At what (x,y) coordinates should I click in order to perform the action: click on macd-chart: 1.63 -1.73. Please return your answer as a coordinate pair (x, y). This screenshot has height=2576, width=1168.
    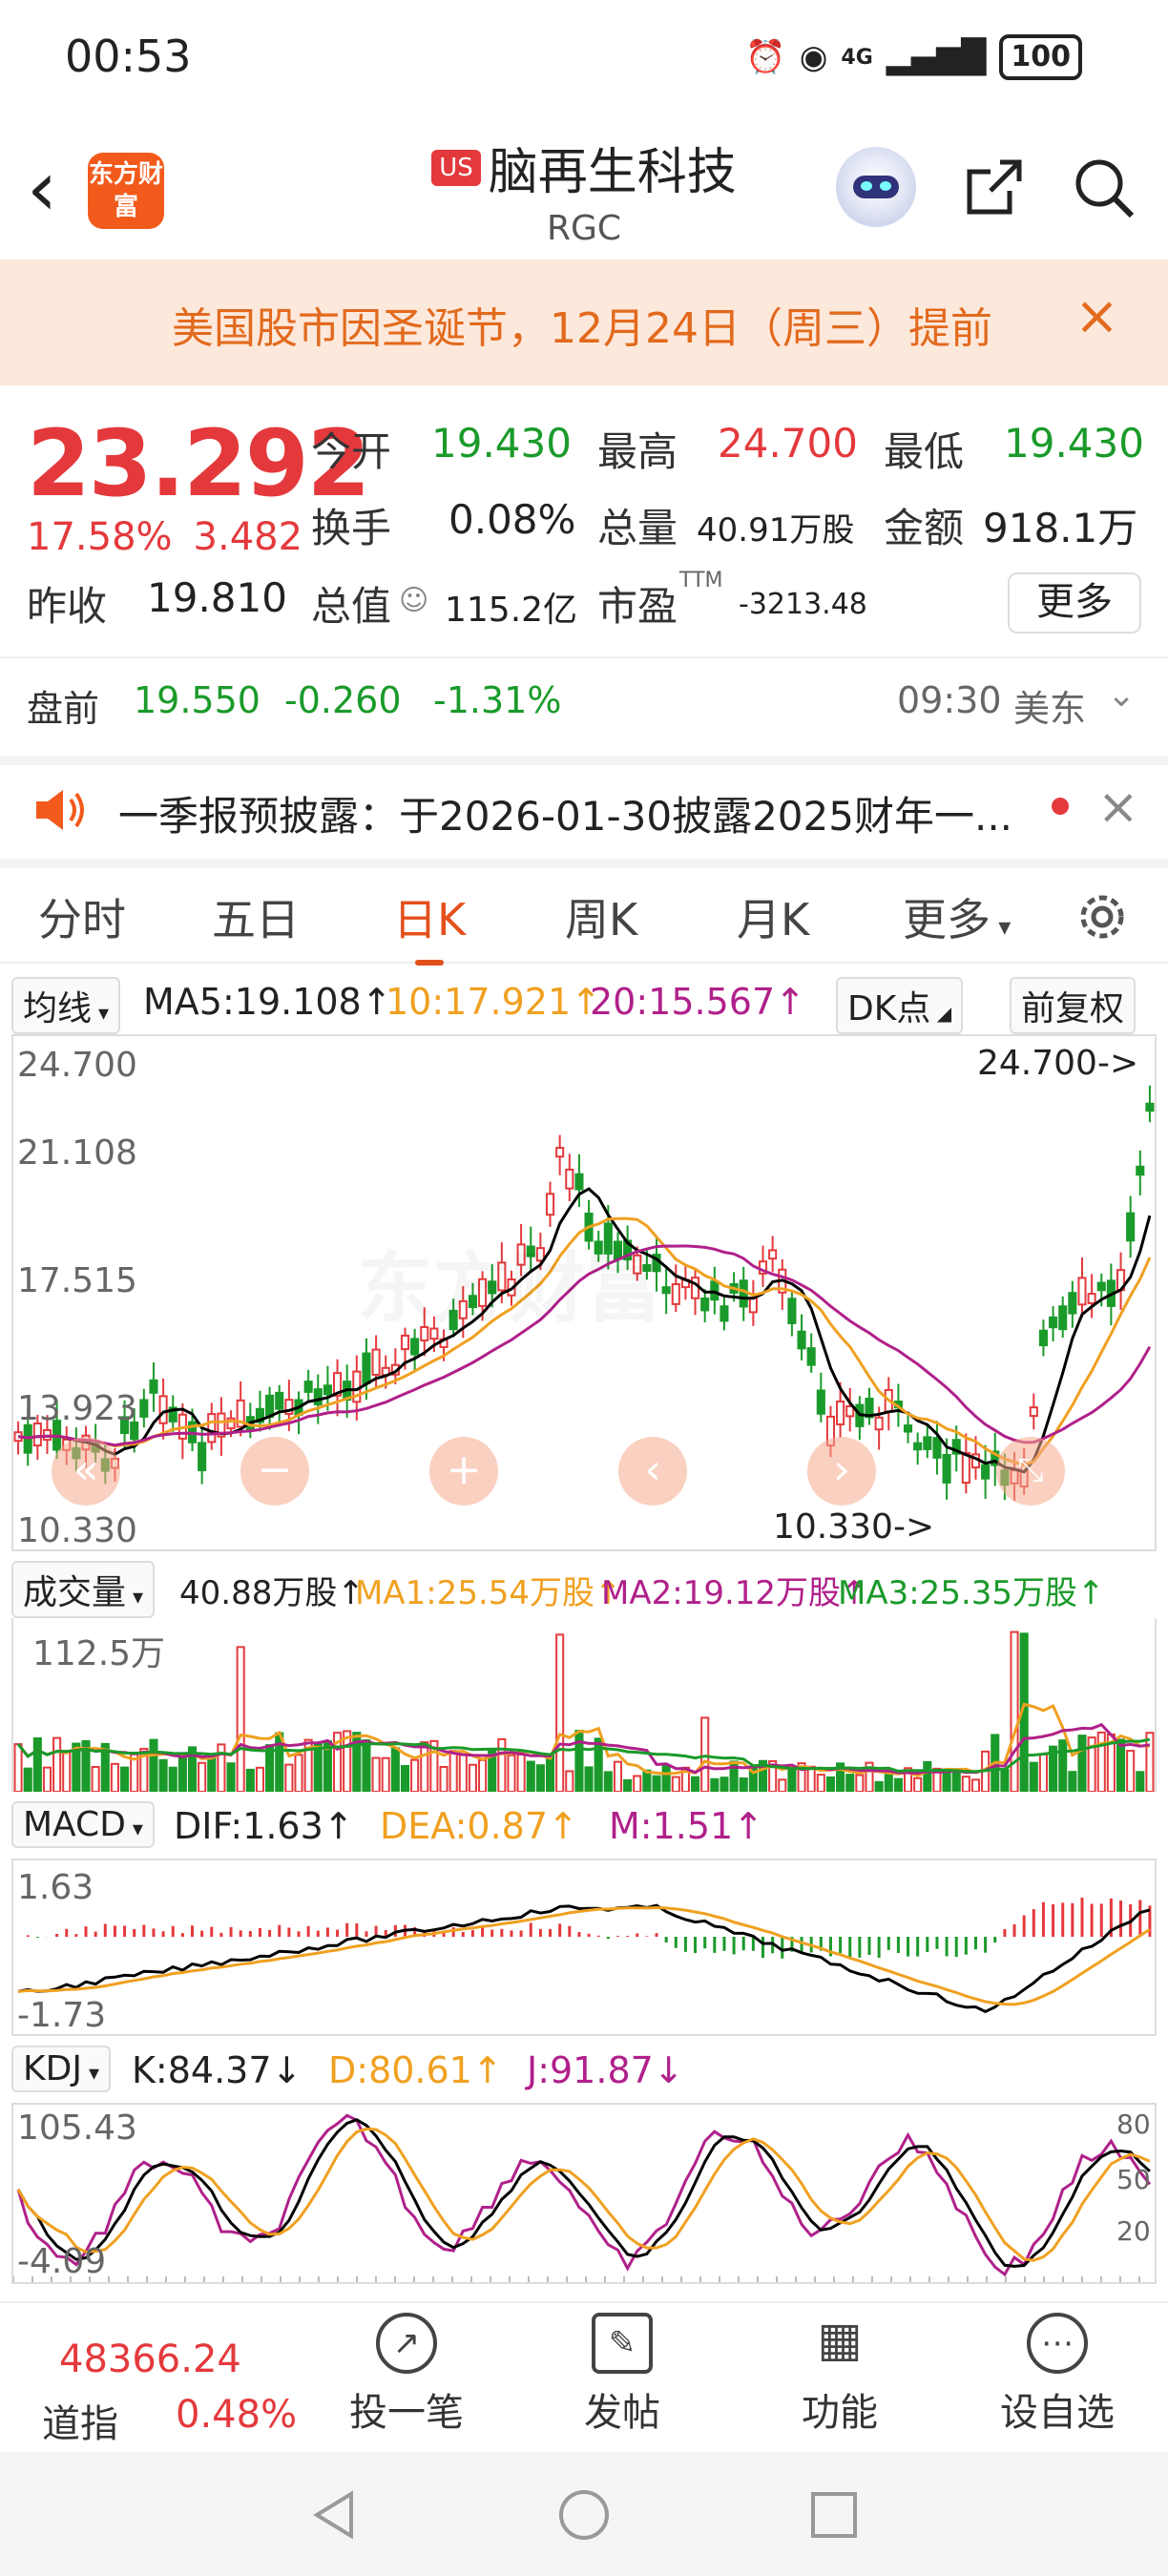
    Looking at the image, I should click on (584, 1947).